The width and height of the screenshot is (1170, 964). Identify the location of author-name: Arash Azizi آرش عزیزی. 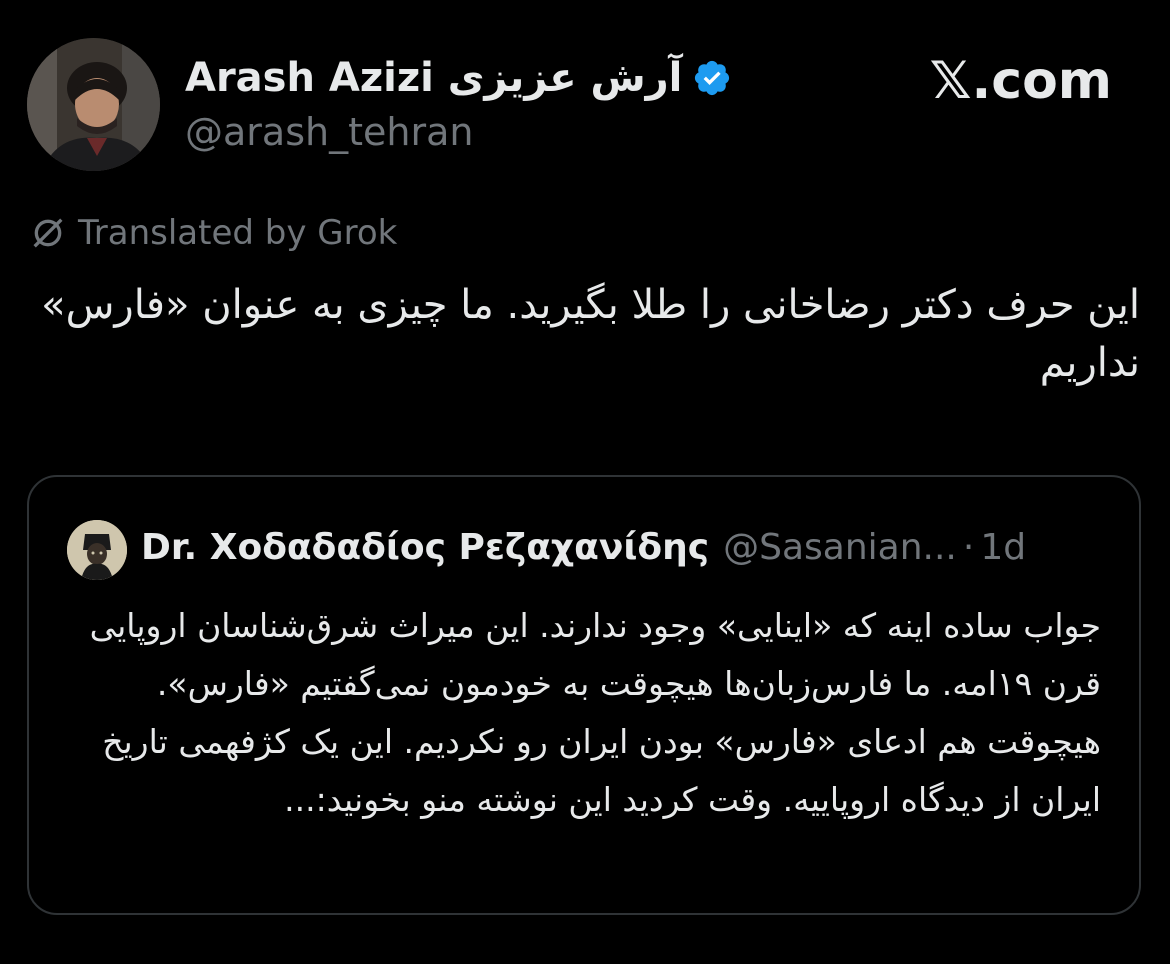
(433, 78).